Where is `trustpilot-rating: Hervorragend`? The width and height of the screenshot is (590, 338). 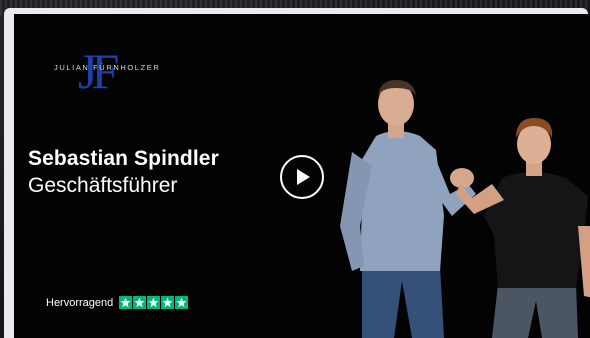
trustpilot-rating: Hervorragend is located at coordinates (117, 302).